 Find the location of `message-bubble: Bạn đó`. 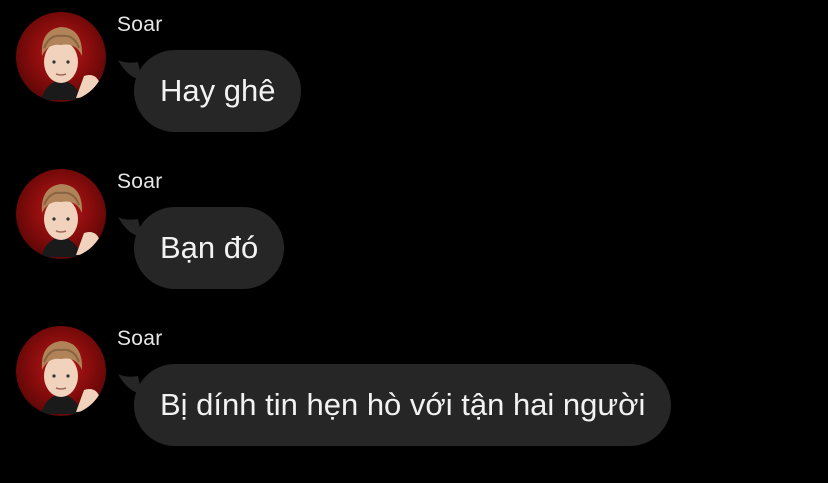

message-bubble: Bạn đó is located at coordinates (209, 248).